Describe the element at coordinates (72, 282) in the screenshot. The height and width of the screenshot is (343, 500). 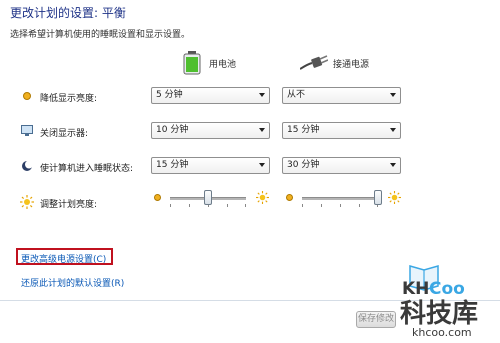
I see `restore-defaults-link: 还原此计划的默认设置(R)` at that location.